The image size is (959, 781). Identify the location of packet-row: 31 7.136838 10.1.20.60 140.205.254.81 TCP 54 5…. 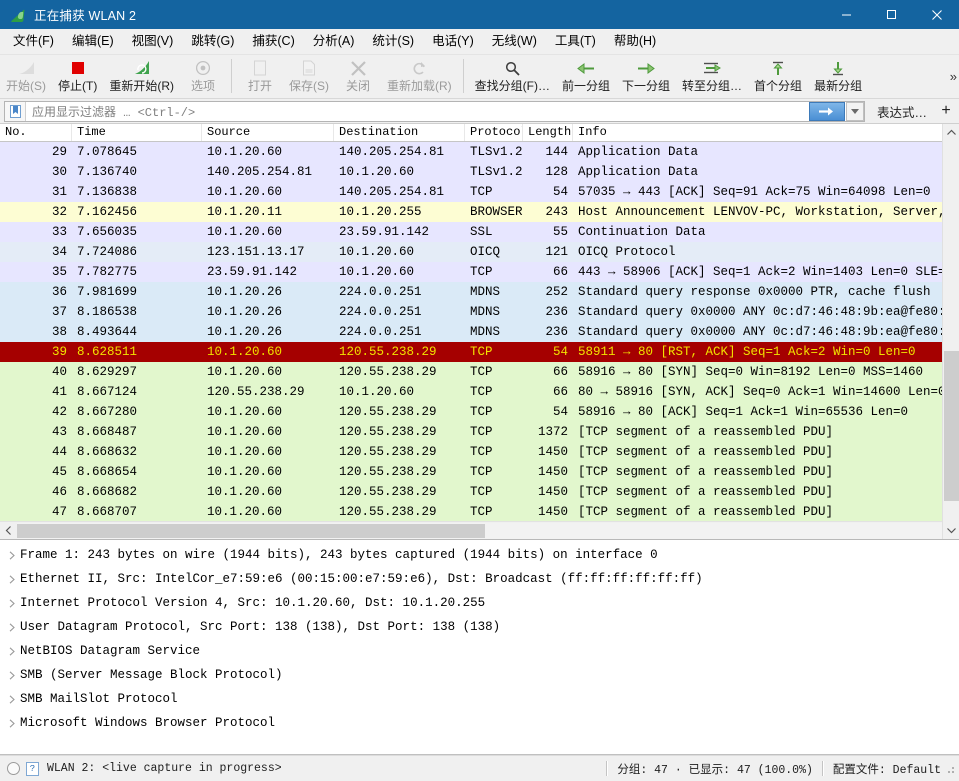
(479, 192).